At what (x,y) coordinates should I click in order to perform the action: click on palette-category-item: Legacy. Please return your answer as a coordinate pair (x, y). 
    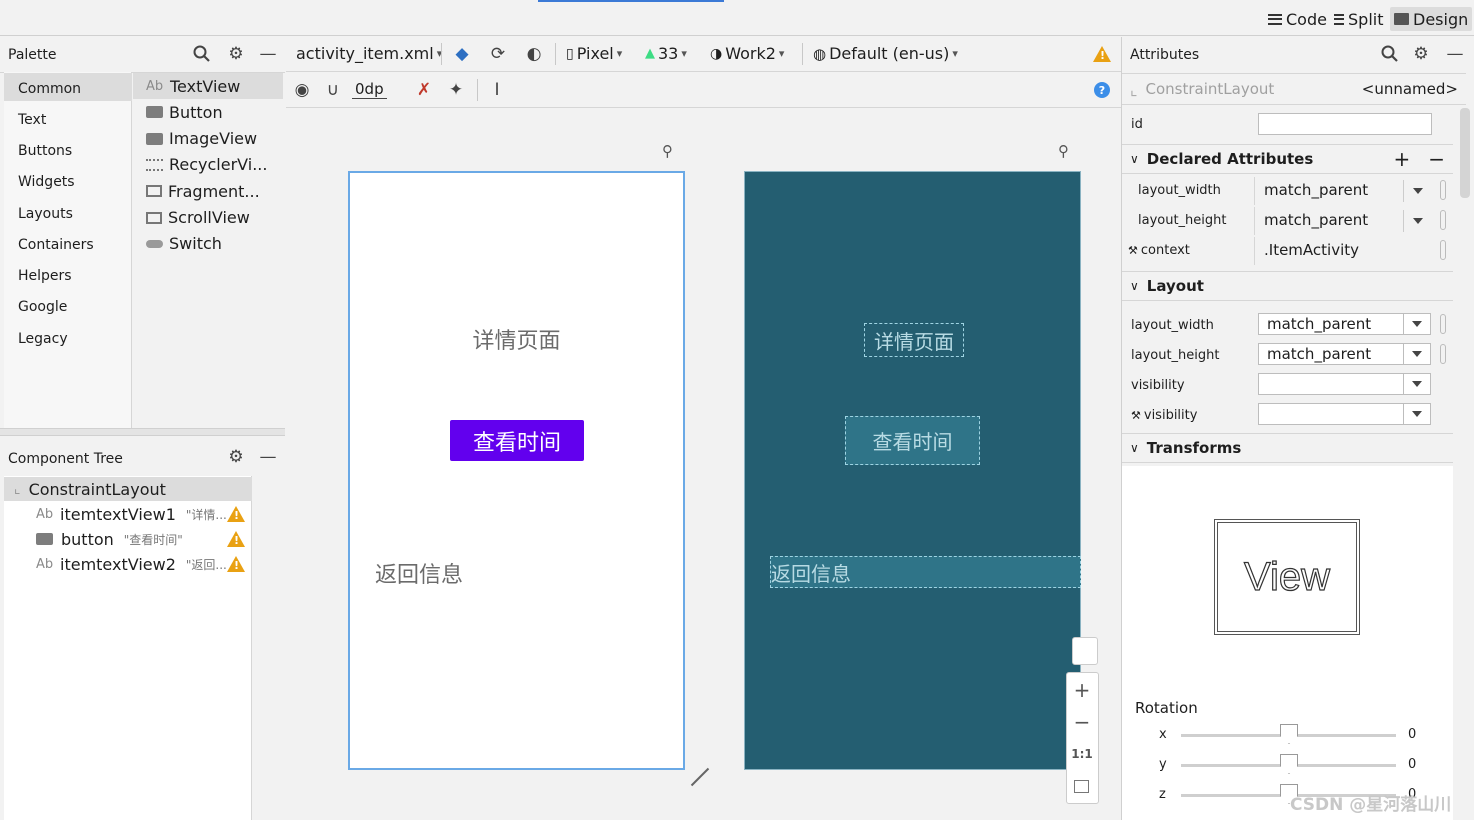
    Looking at the image, I should click on (43, 341).